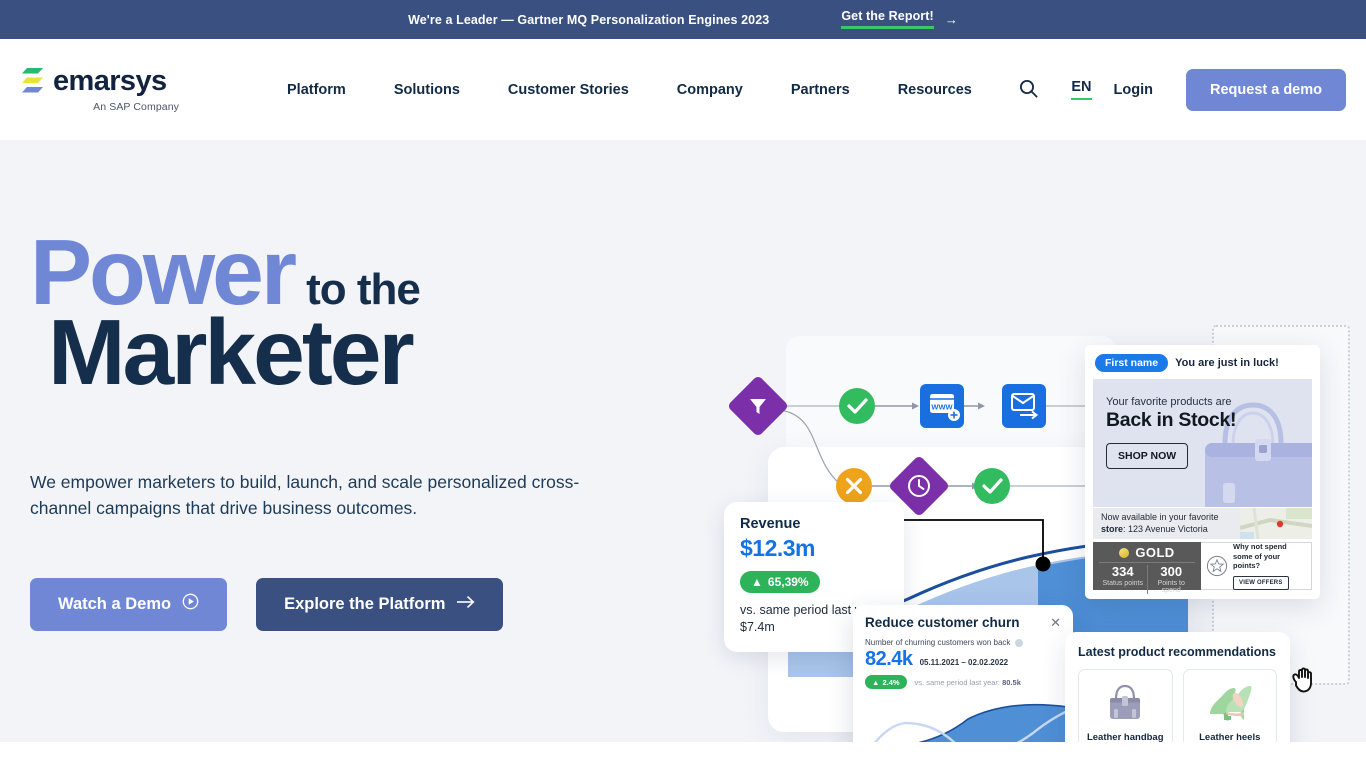 This screenshot has width=1366, height=768. Describe the element at coordinates (1177, 89) in the screenshot. I see `header-actions: EN Login Request a demo` at that location.